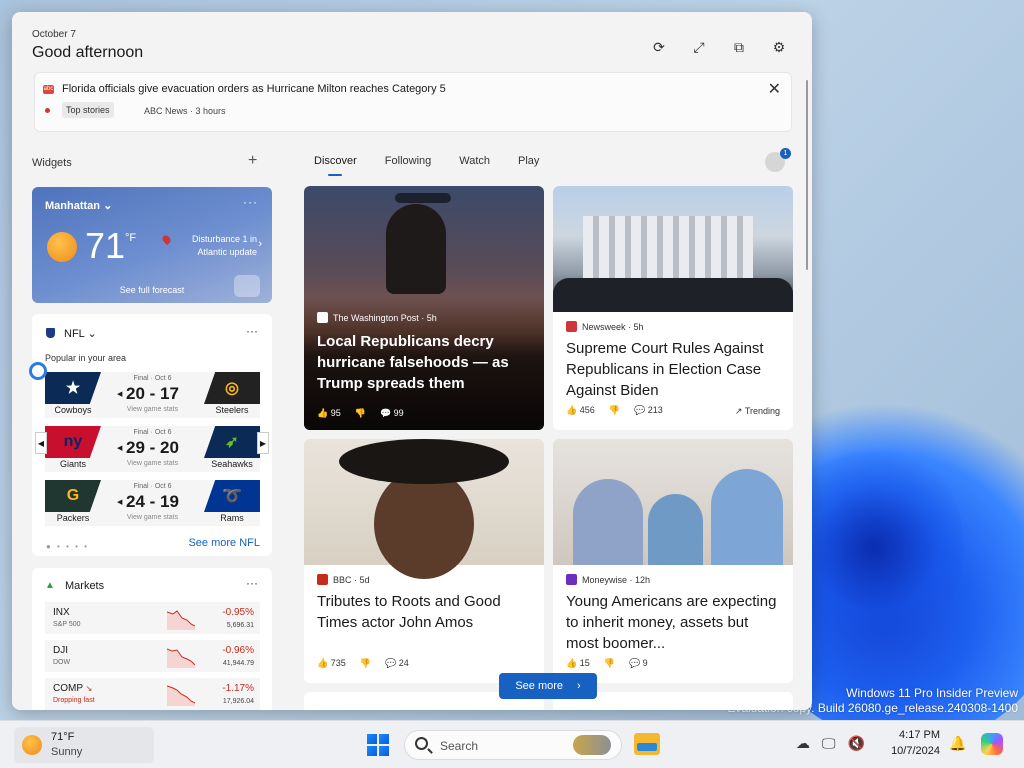 The width and height of the screenshot is (1024, 768). Describe the element at coordinates (739, 47) in the screenshot. I see `pin-icon: ⧉` at that location.